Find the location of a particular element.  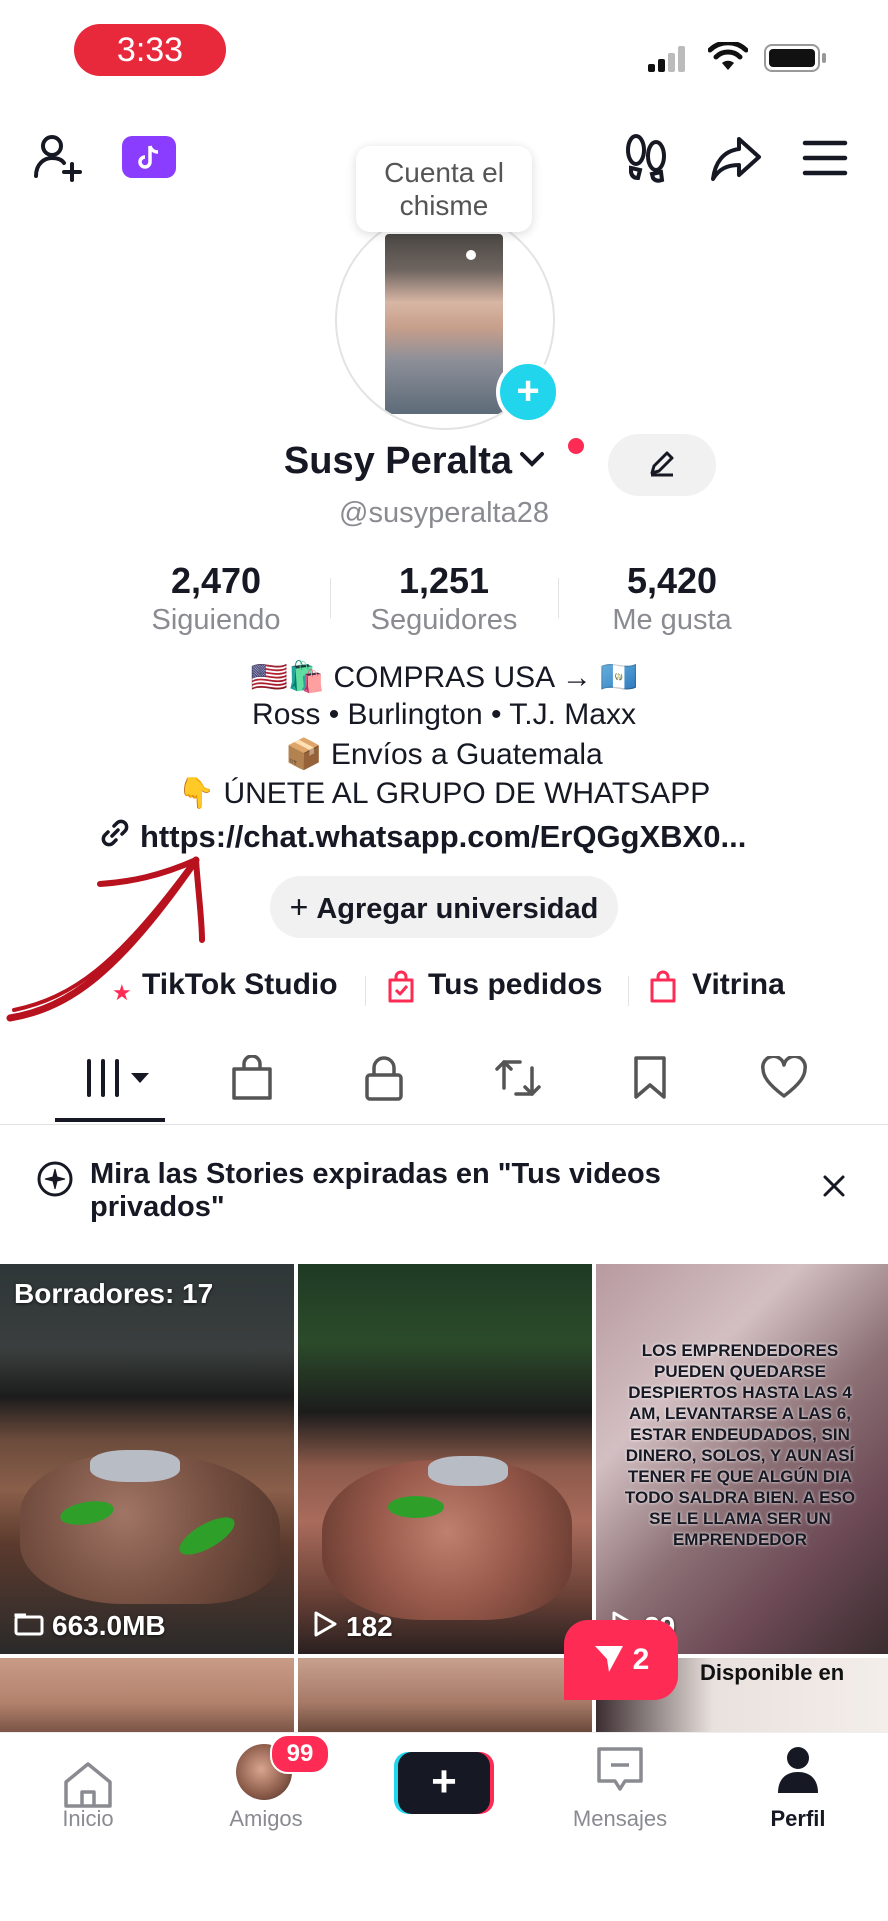

tab-shop is located at coordinates (252, 1079).